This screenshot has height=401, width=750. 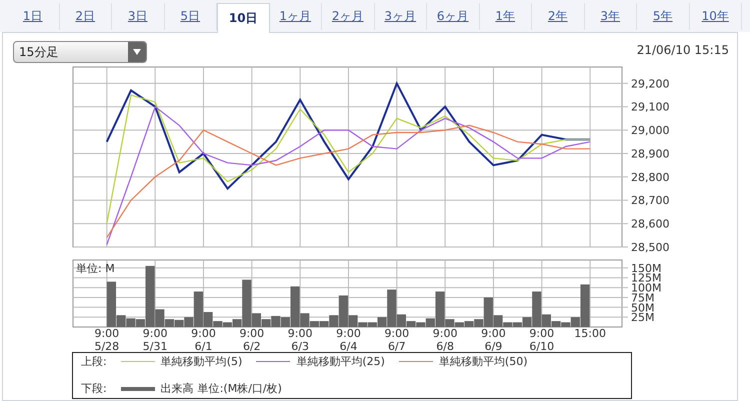 I want to click on axis-label: 29,000, so click(x=650, y=131).